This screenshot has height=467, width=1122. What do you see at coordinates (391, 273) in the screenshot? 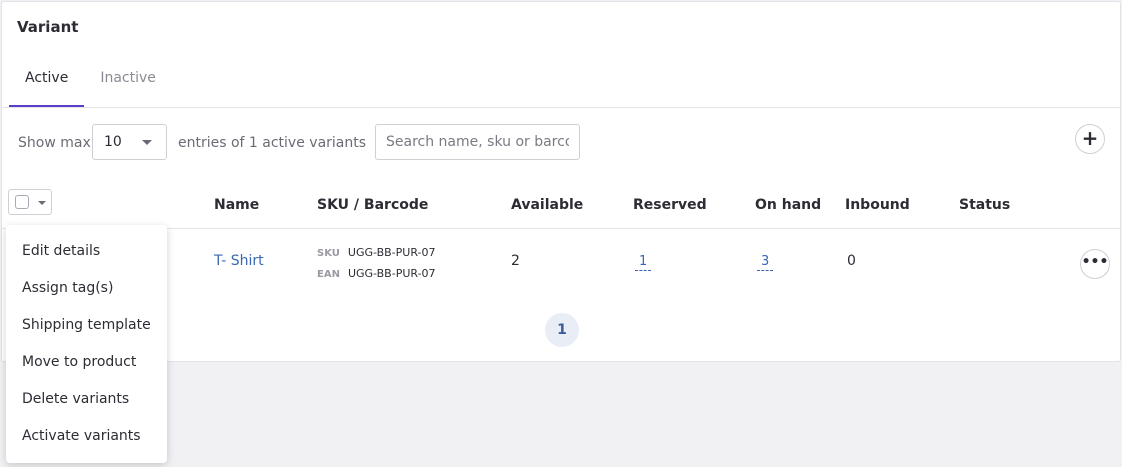
I see `ean-value: UGG-BB-PUR-07` at bounding box center [391, 273].